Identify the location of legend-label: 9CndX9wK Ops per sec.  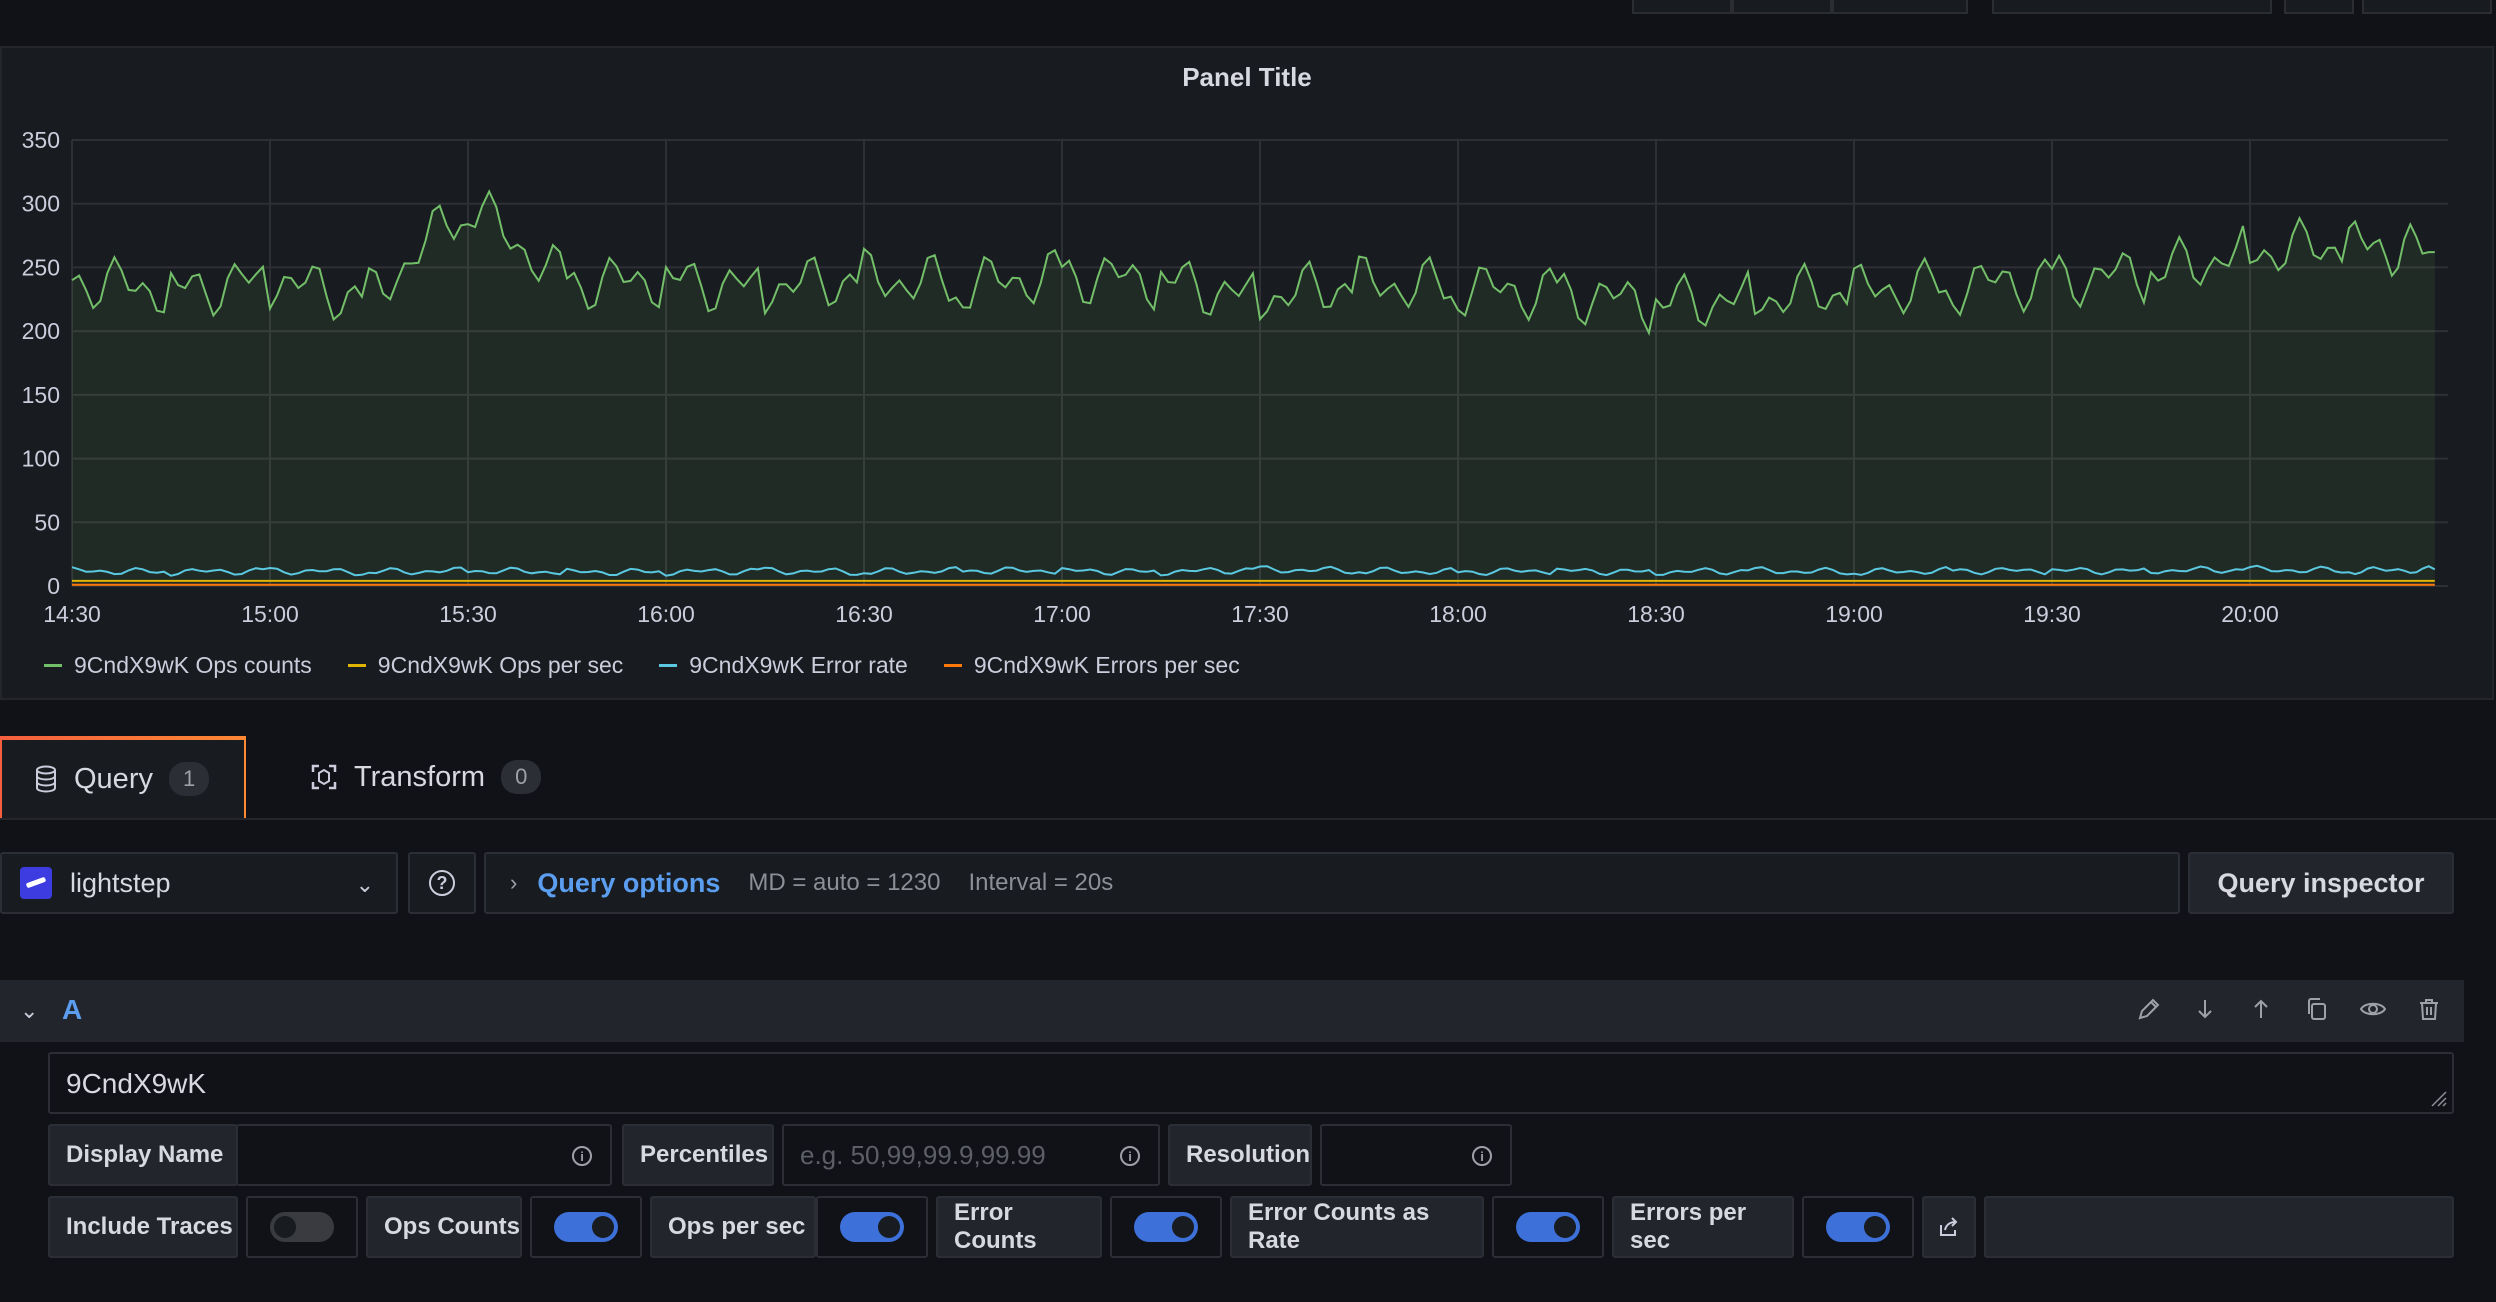
(500, 665).